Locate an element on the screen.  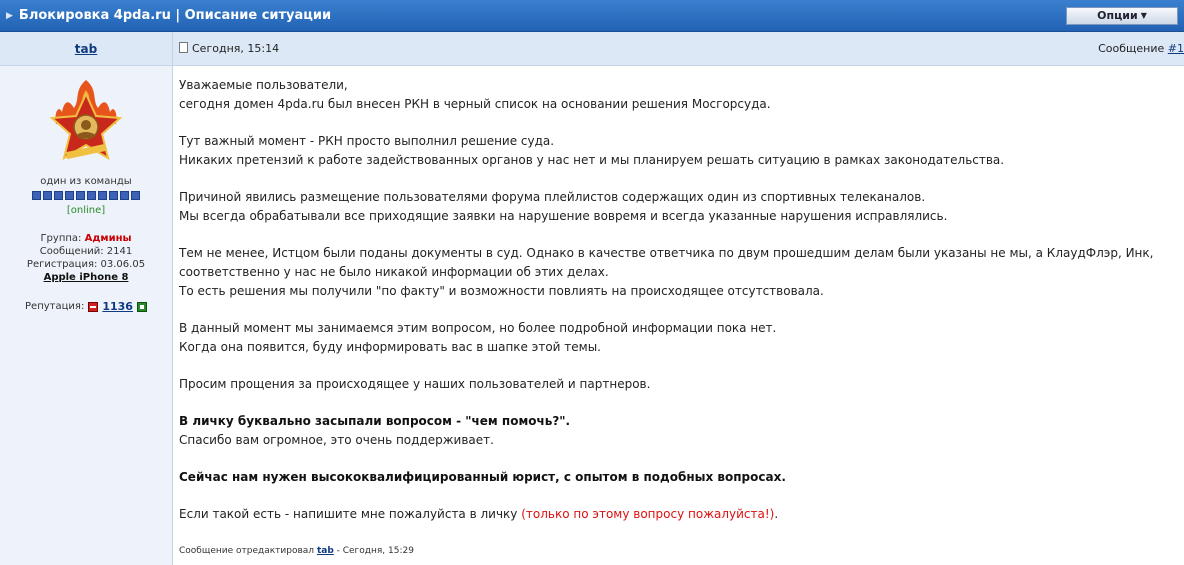
post-header: tab Сегодня, 15:14 Сообщение #1 is located at coordinates (592, 49).